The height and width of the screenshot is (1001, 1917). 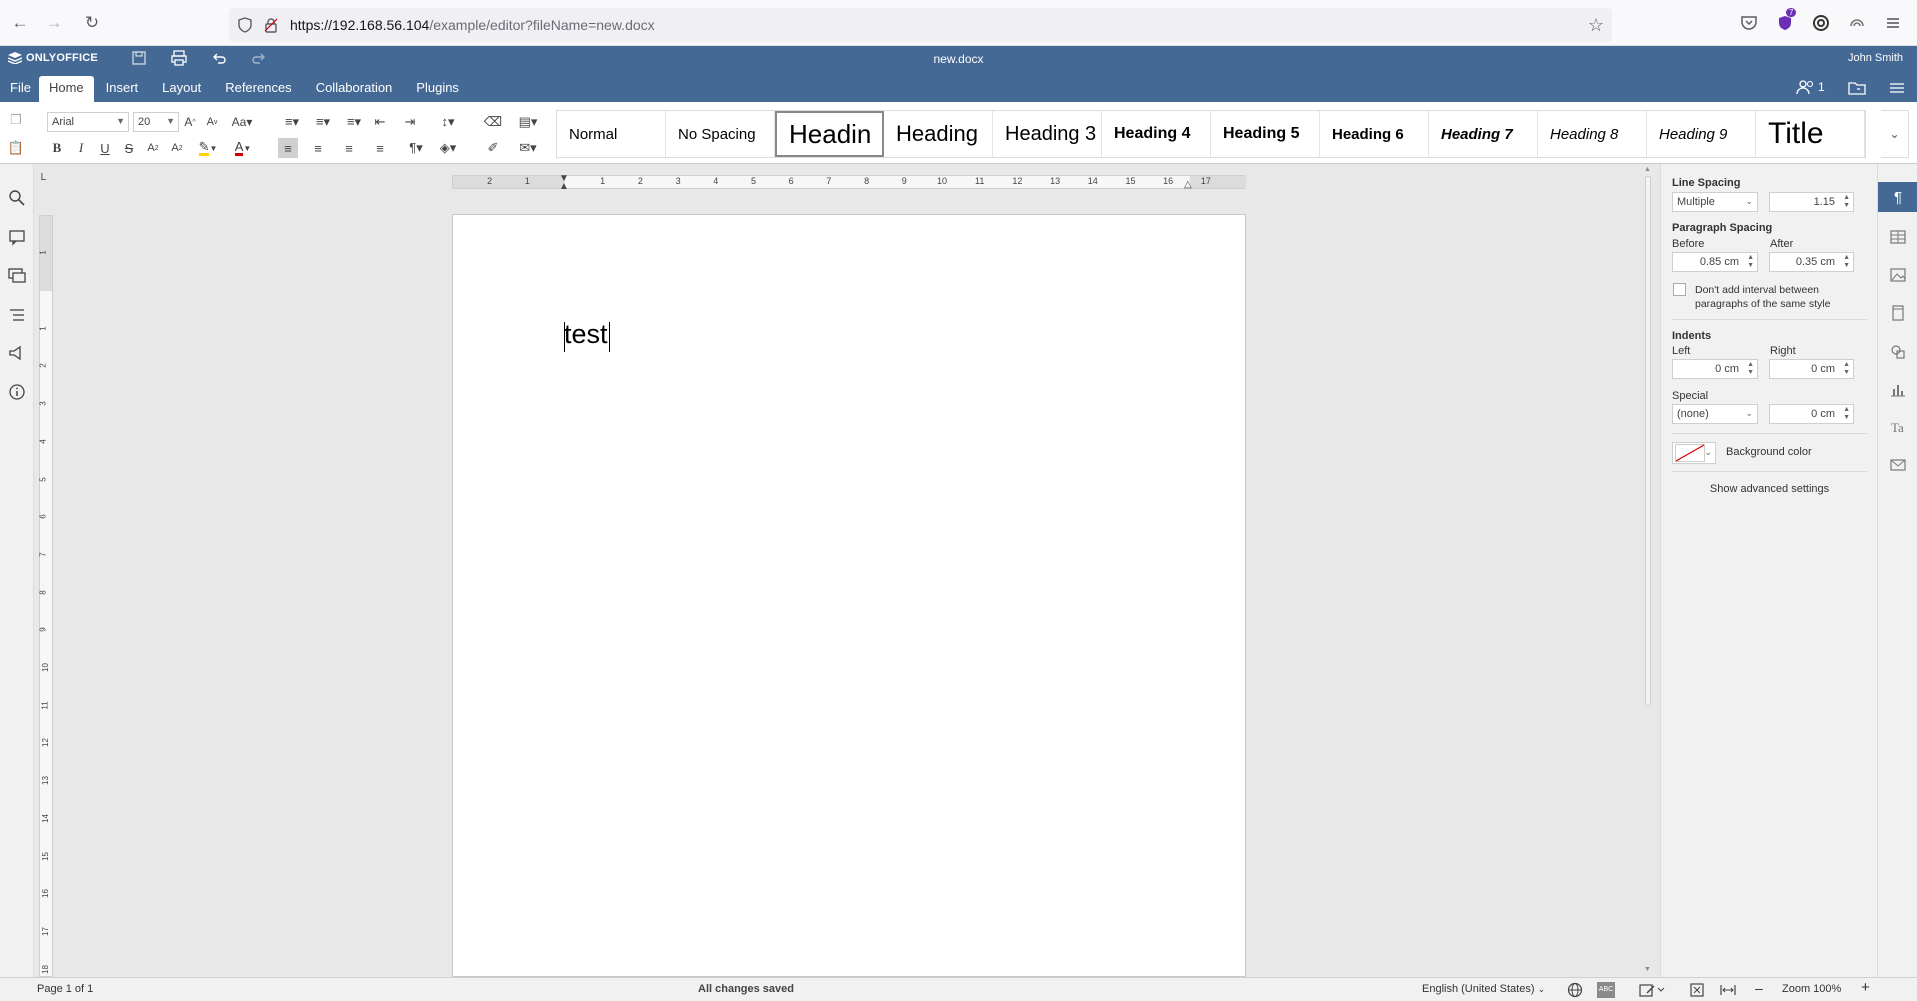 I want to click on lock-icon, so click(x=271, y=25).